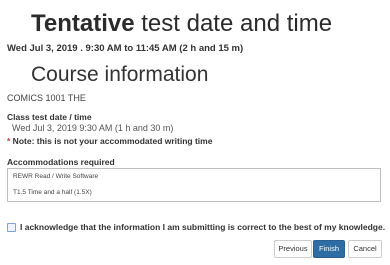 This screenshot has width=390, height=265. Describe the element at coordinates (61, 162) in the screenshot. I see `accommodations-label: Accommodations required` at that location.